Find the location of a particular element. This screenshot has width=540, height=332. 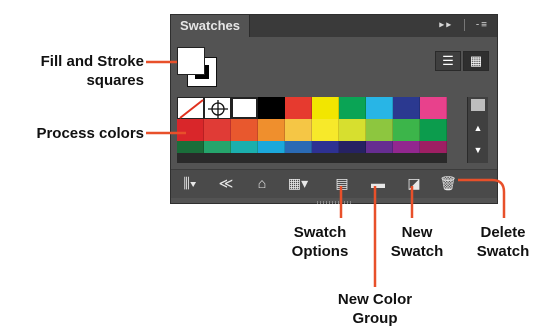

delete-swatch-callout: Delete Swatch is located at coordinates (503, 242).